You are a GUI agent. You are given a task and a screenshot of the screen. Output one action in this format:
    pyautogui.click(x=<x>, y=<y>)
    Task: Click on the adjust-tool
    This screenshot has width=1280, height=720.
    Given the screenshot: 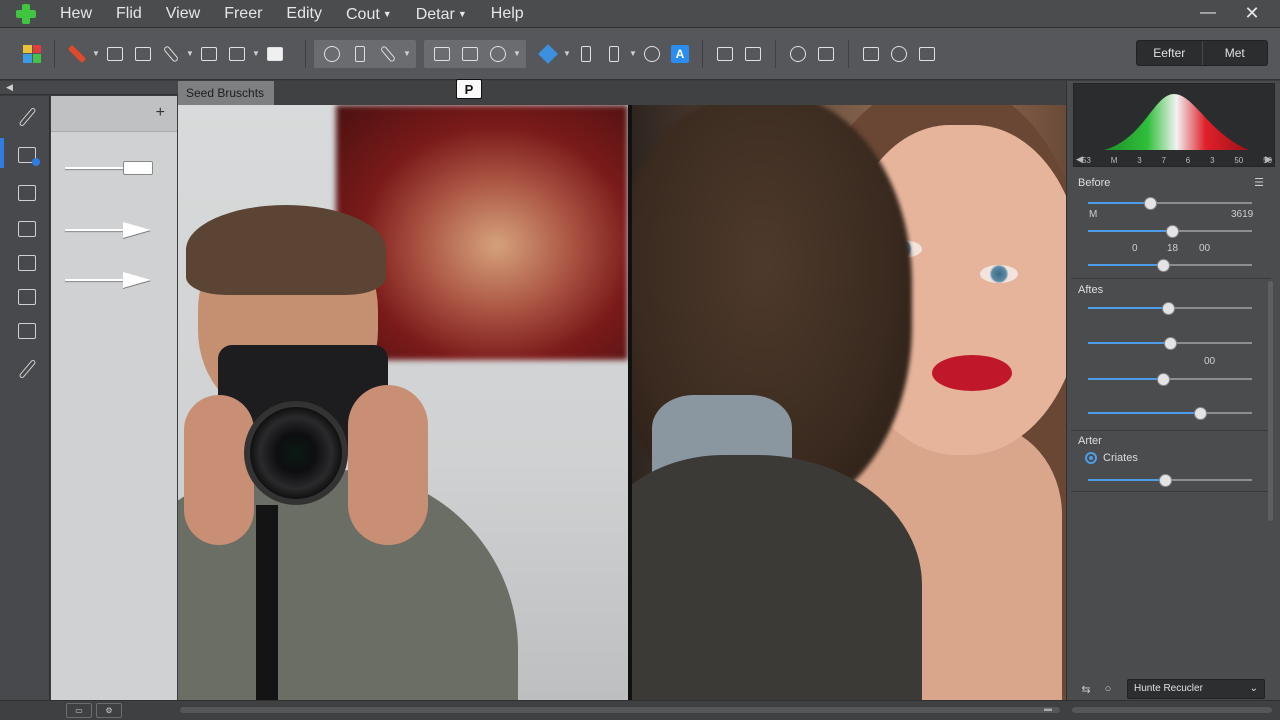 What is the action you would take?
    pyautogui.click(x=27, y=263)
    